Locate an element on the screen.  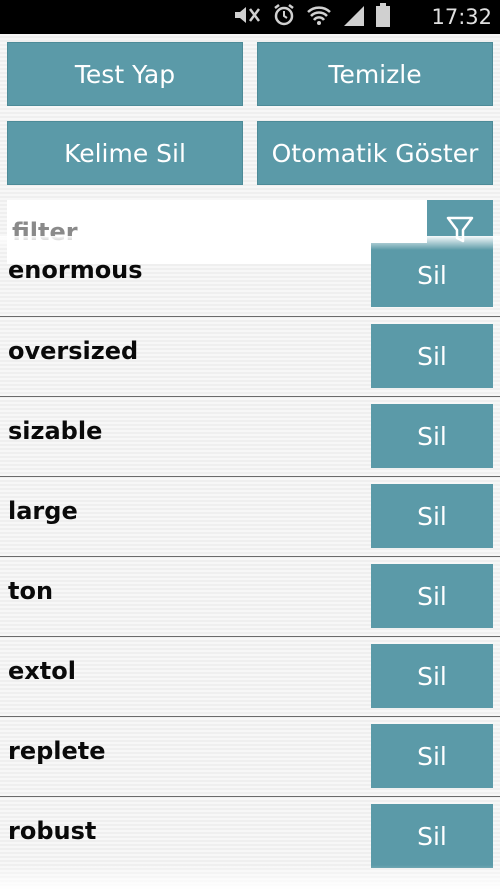
word-label: ton is located at coordinates (31, 591).